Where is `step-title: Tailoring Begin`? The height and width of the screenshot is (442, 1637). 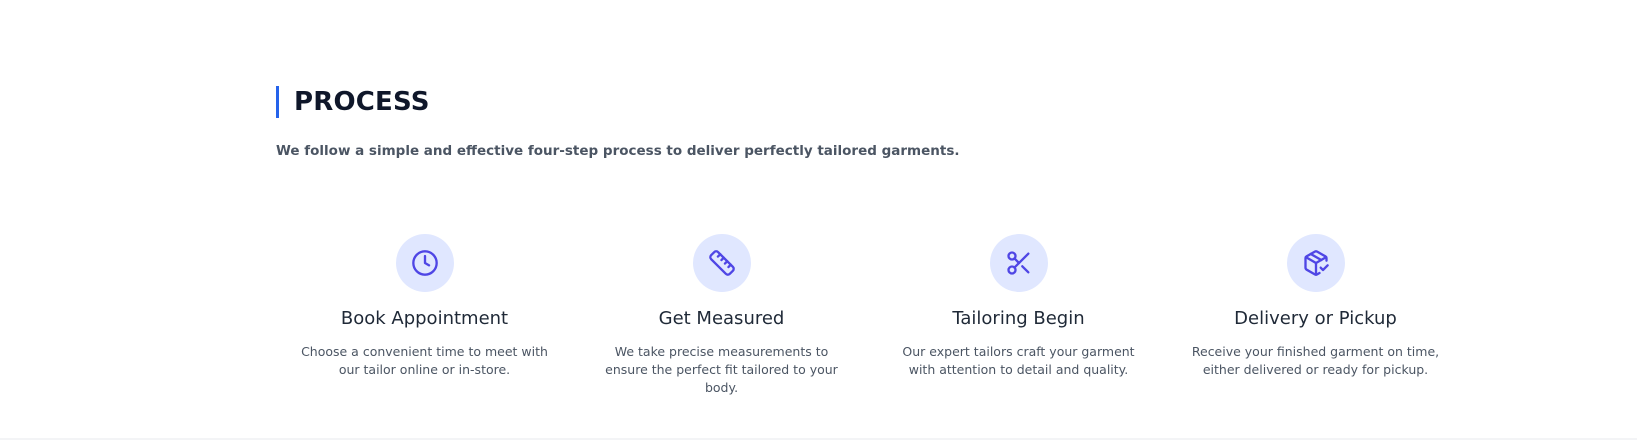 step-title: Tailoring Begin is located at coordinates (1018, 318).